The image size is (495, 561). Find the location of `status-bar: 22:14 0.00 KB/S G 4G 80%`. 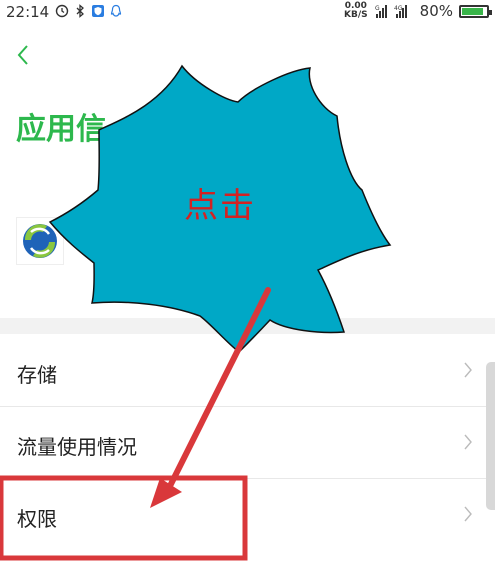

status-bar: 22:14 0.00 KB/S G 4G 80% is located at coordinates (247, 12).